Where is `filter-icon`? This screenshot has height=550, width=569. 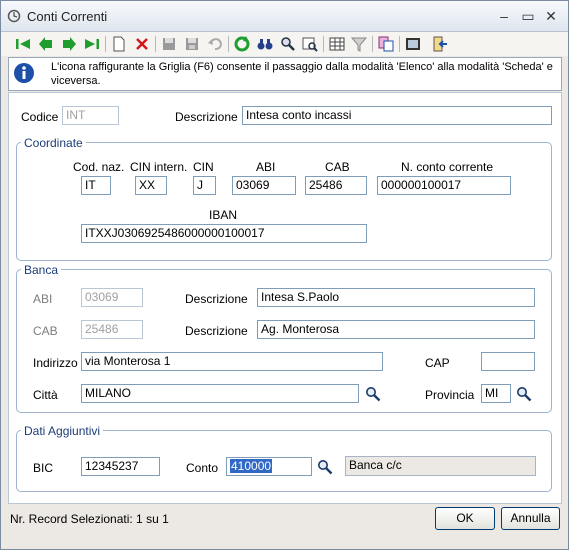
filter-icon is located at coordinates (359, 44).